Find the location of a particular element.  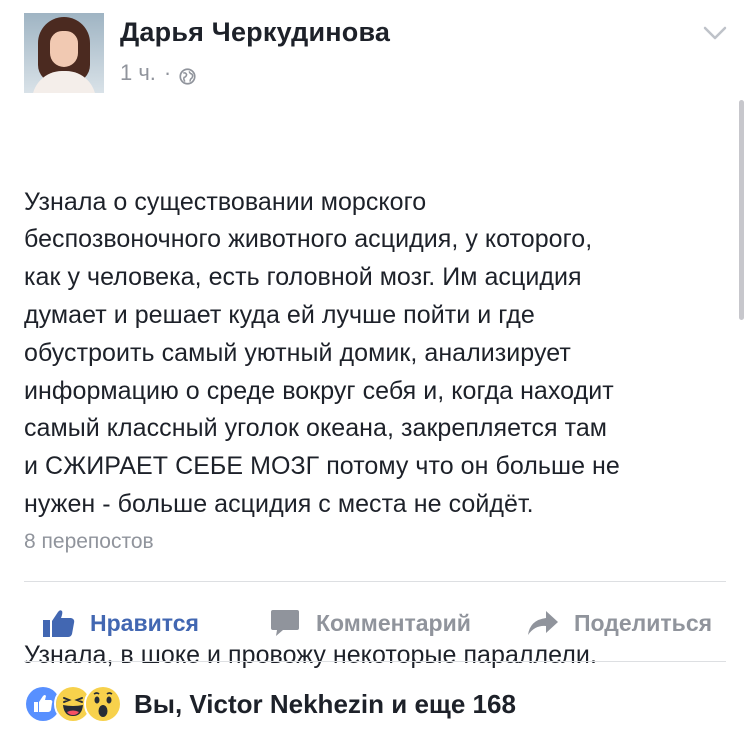

action-bar: Нравится Комментарий Поделиться is located at coordinates (375, 623).